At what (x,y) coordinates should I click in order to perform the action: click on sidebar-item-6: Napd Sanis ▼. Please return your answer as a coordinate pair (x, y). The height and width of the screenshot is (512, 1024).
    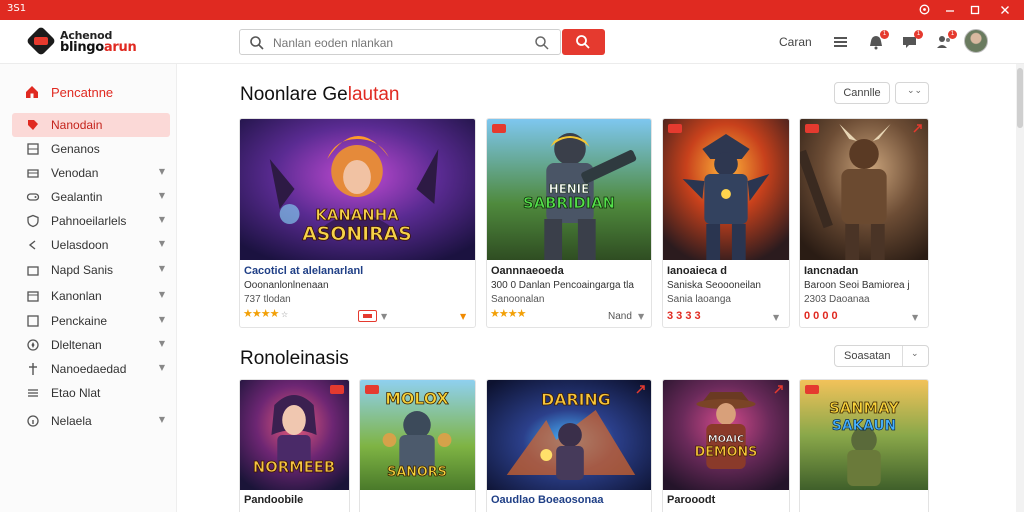
    Looking at the image, I should click on (91, 270).